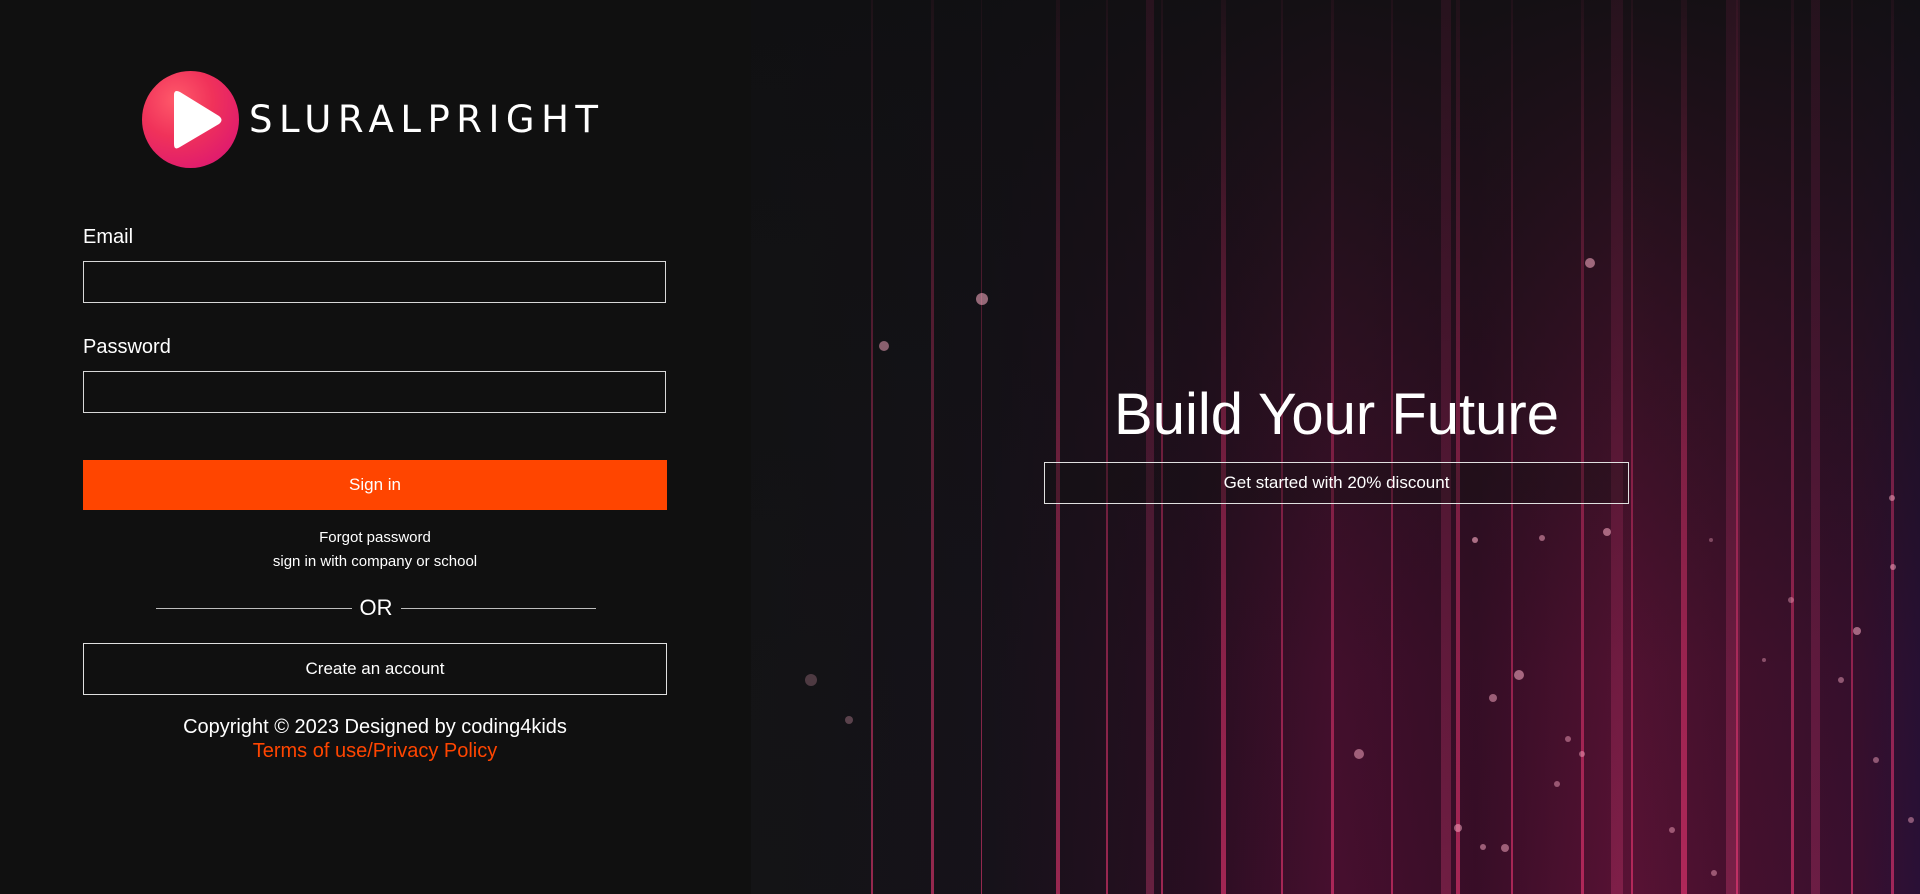  What do you see at coordinates (1336, 414) in the screenshot?
I see `hero-headline: Build Your Future` at bounding box center [1336, 414].